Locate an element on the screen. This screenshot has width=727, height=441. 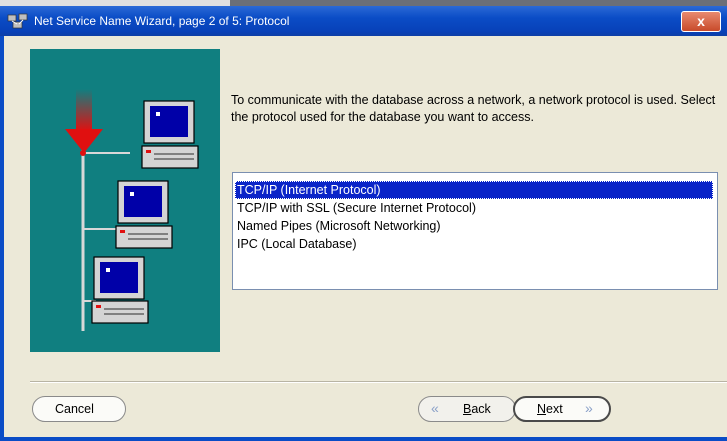
window-frame-left is located at coordinates (2, 238).